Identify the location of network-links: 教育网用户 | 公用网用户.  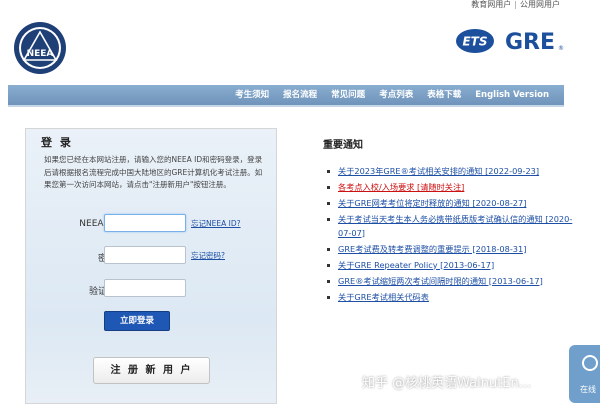
(515, 4).